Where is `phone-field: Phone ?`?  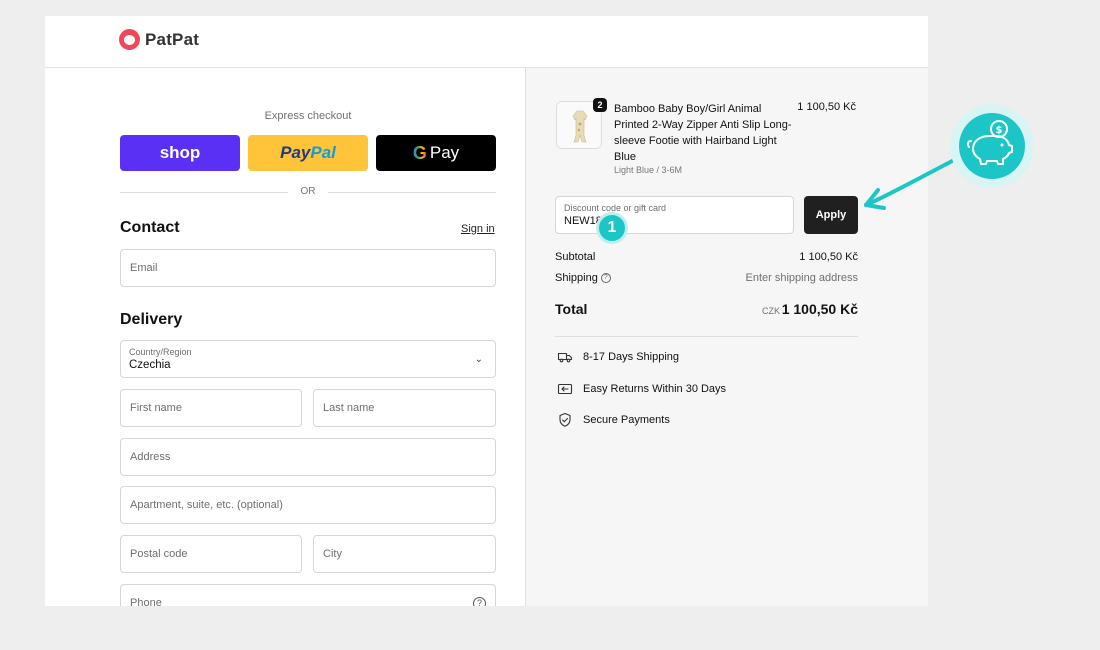
phone-field: Phone ? is located at coordinates (308, 595).